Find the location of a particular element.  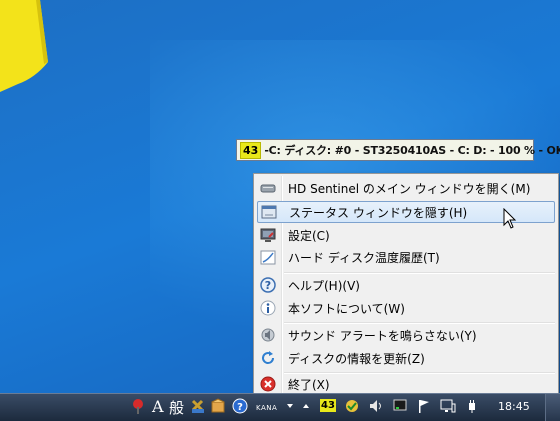

window-icon is located at coordinates (269, 212).